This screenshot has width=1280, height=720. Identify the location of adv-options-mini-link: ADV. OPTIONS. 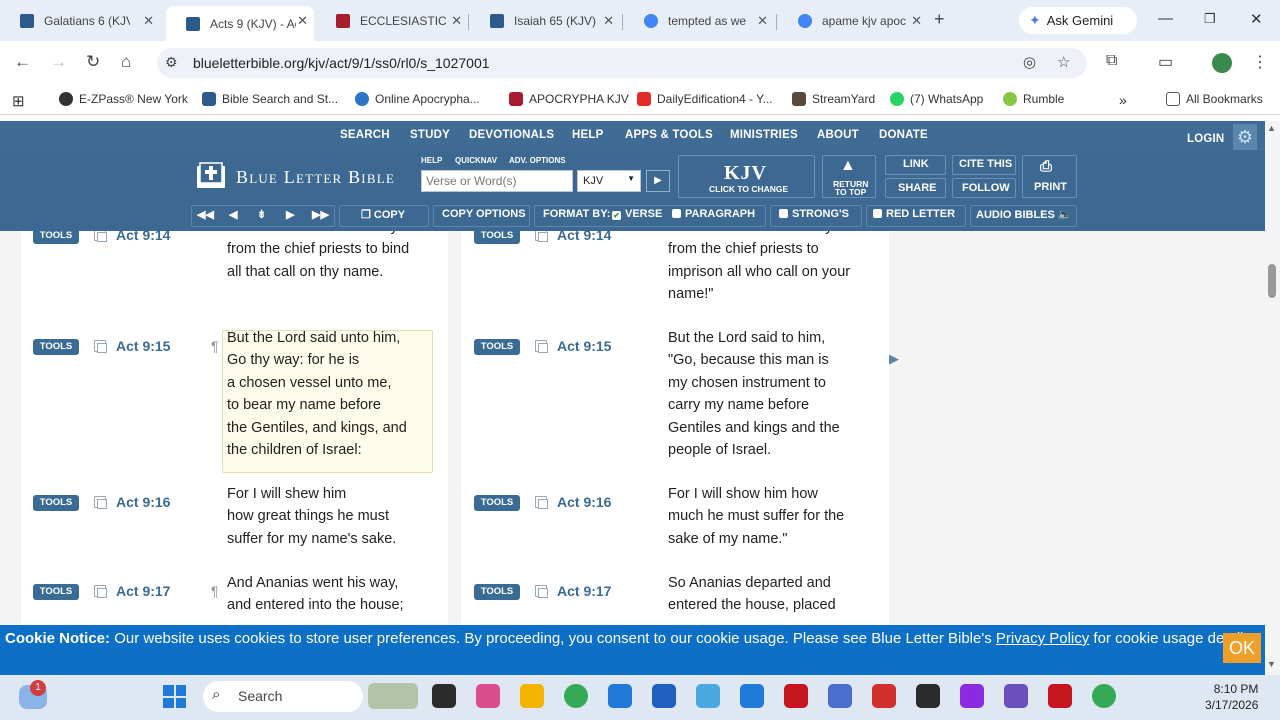
(537, 160).